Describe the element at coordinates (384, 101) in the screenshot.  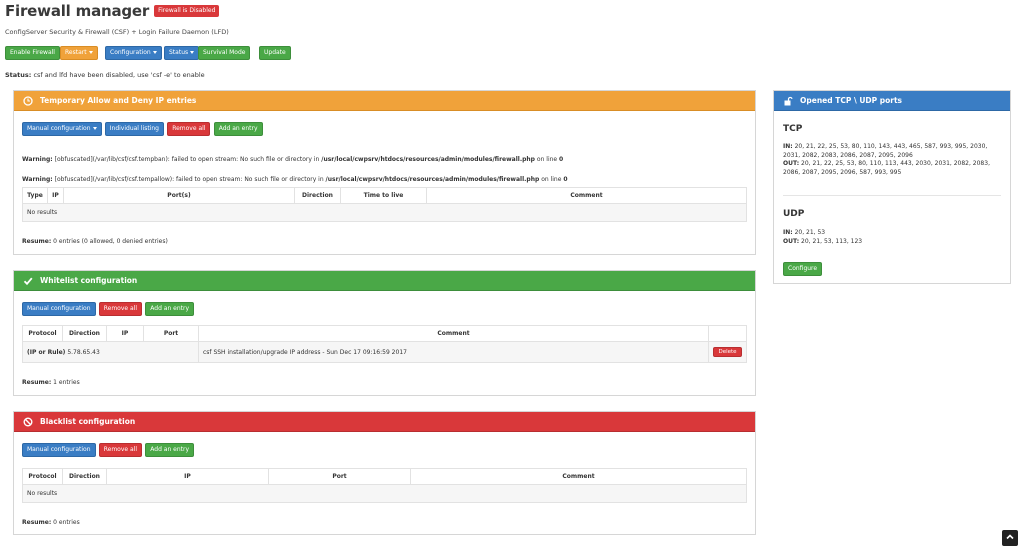
I see `temp-entries-panel-header: Temporary Allow and Deny IP entries` at that location.